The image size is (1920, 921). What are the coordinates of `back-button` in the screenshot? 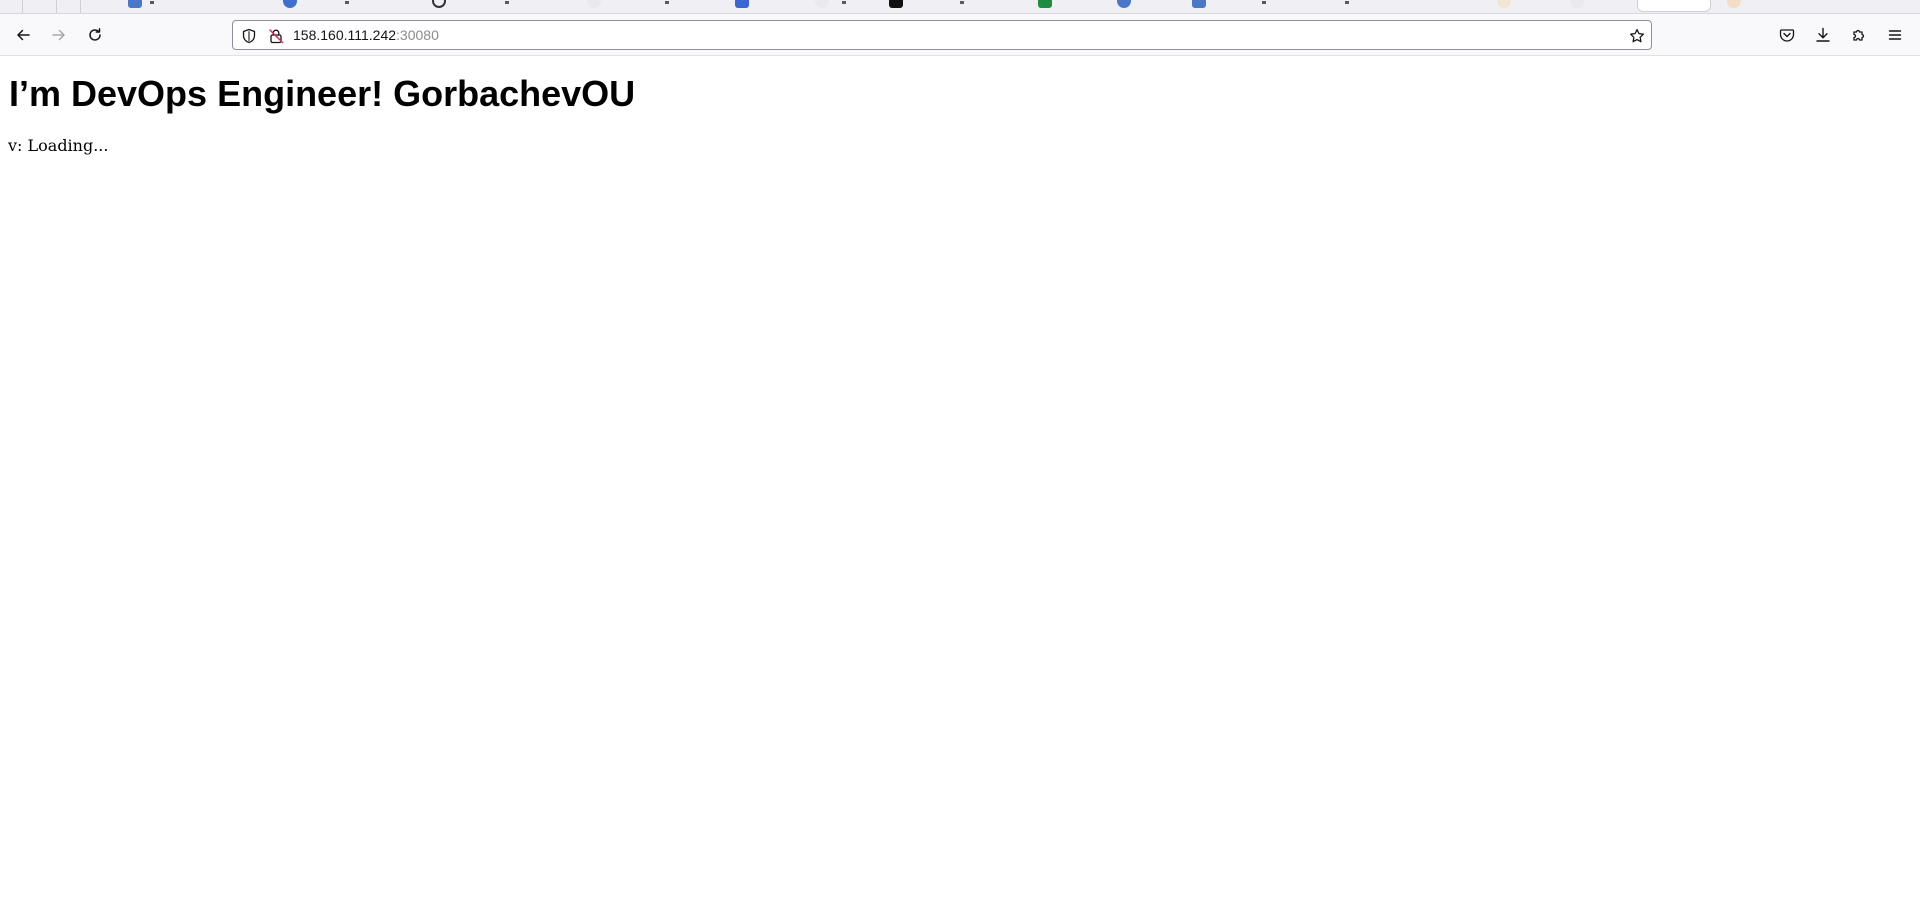 It's located at (23, 35).